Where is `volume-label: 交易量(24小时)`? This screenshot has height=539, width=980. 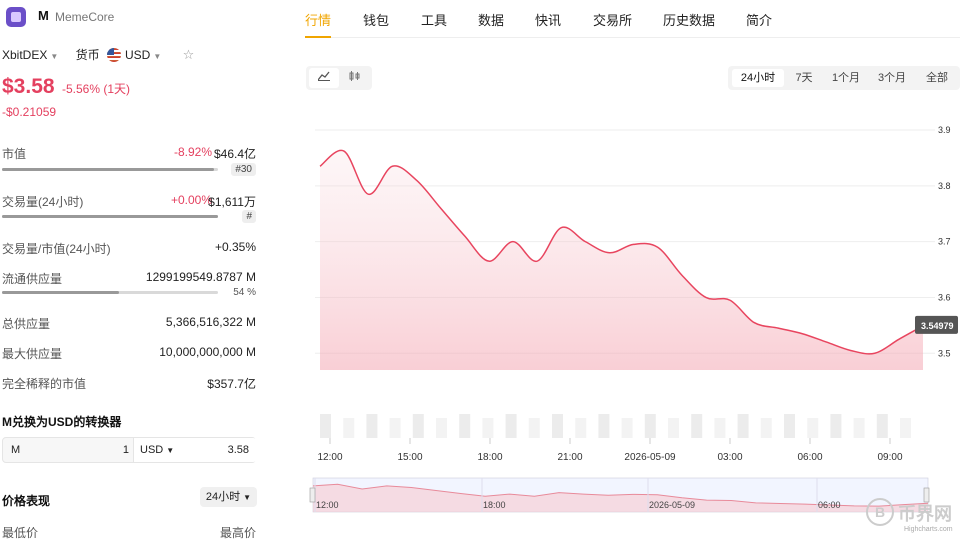 volume-label: 交易量(24小时) is located at coordinates (43, 202).